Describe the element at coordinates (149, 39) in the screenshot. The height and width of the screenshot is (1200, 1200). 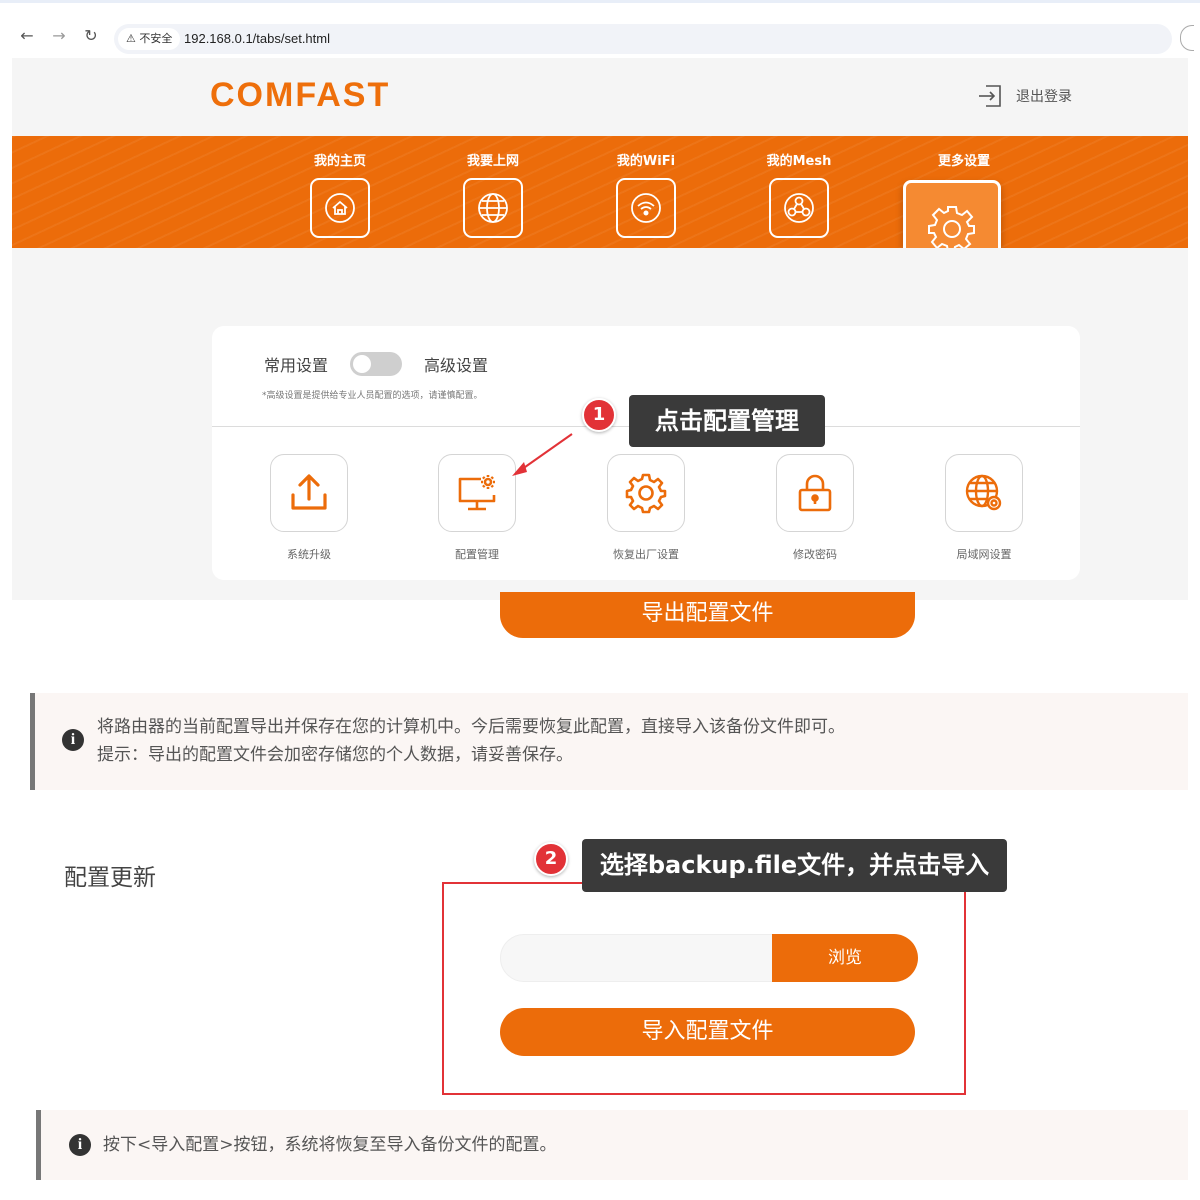
I see `security-warning: ⚠ 不安全` at that location.